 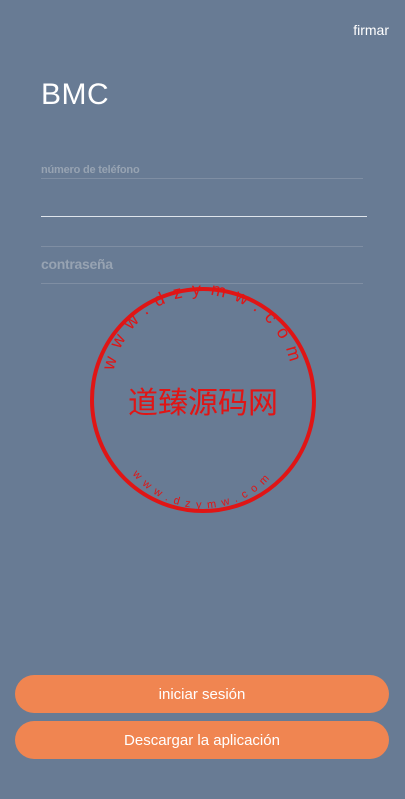 What do you see at coordinates (202, 489) in the screenshot?
I see `seal-inner-text: www.dzymw.com` at bounding box center [202, 489].